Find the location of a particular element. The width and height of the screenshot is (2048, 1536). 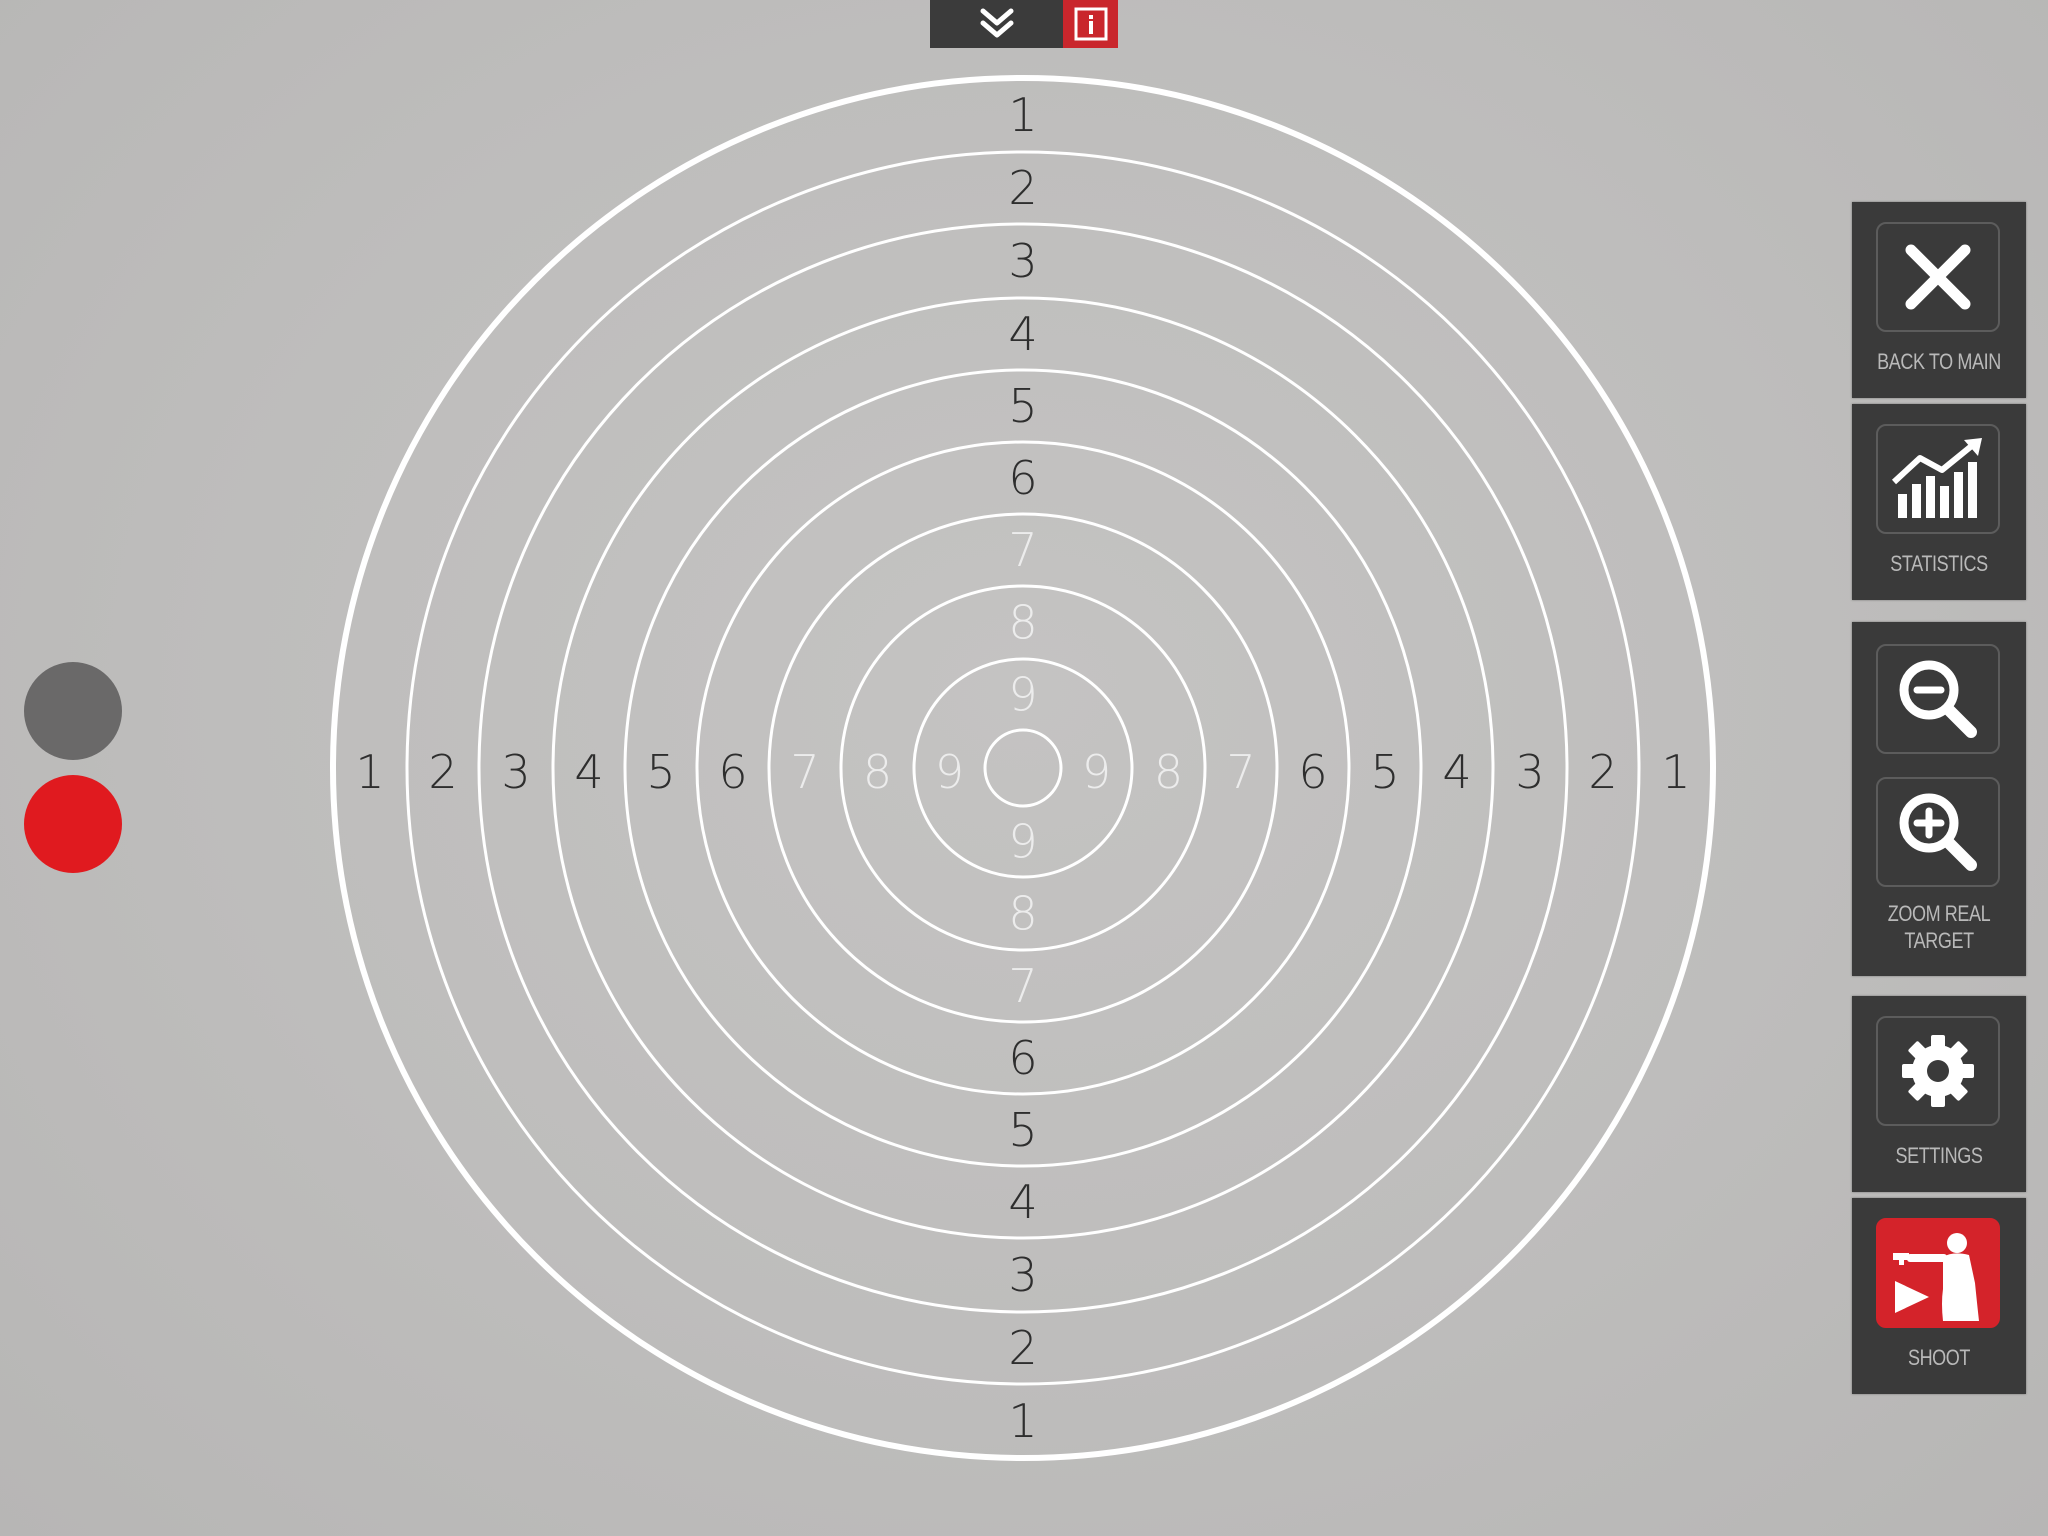

settings-button is located at coordinates (1938, 1071).